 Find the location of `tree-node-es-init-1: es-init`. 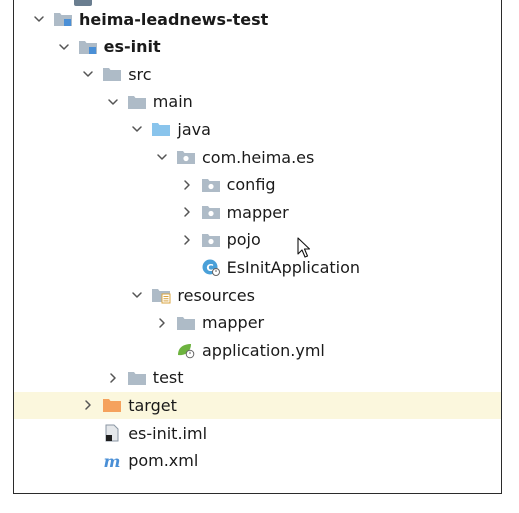

tree-node-es-init-1: es-init is located at coordinates (257, 46).